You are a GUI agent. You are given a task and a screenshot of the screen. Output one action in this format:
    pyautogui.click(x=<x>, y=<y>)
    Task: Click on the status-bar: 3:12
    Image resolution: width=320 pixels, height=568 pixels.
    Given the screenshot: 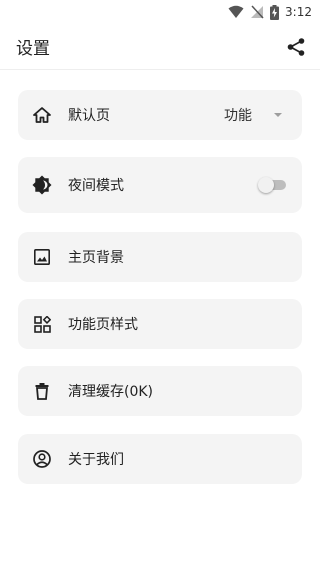 What is the action you would take?
    pyautogui.click(x=160, y=12)
    